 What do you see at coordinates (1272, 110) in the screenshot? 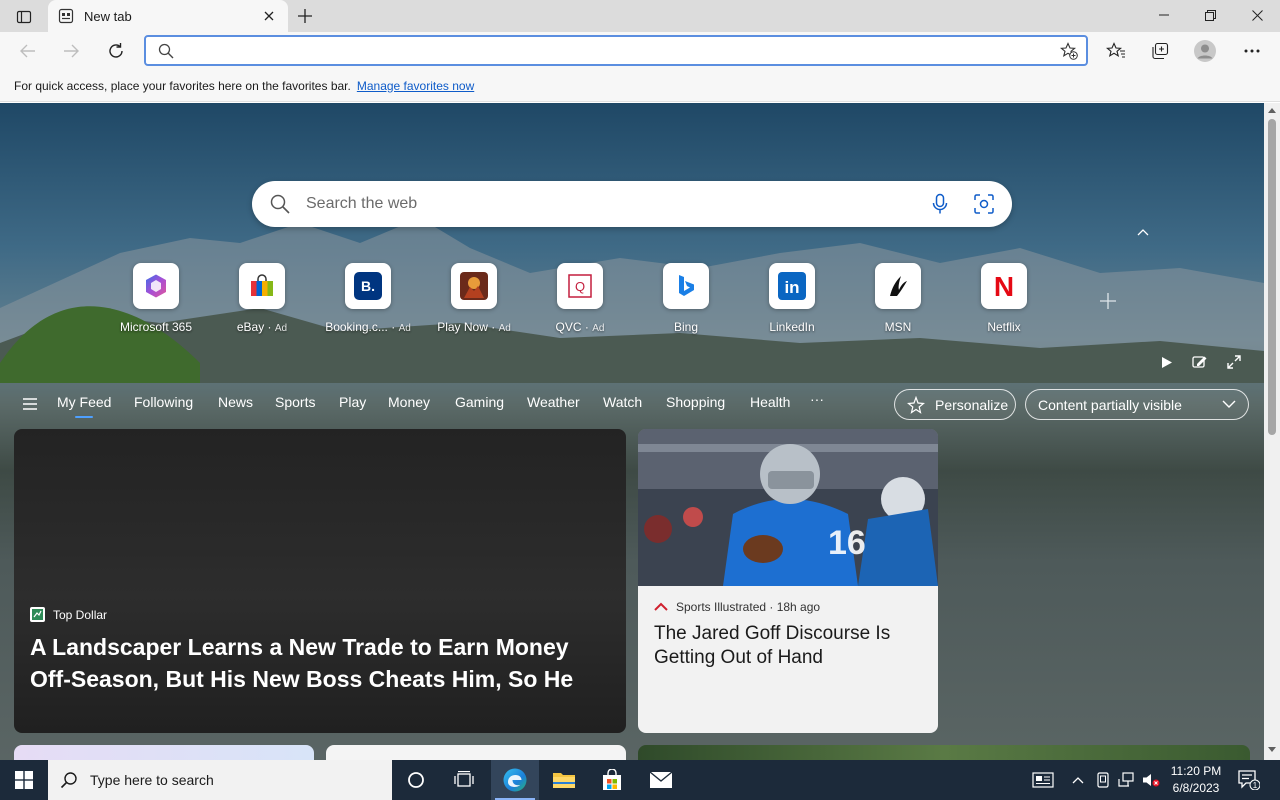
I see `scroll-up-arrow-icon` at bounding box center [1272, 110].